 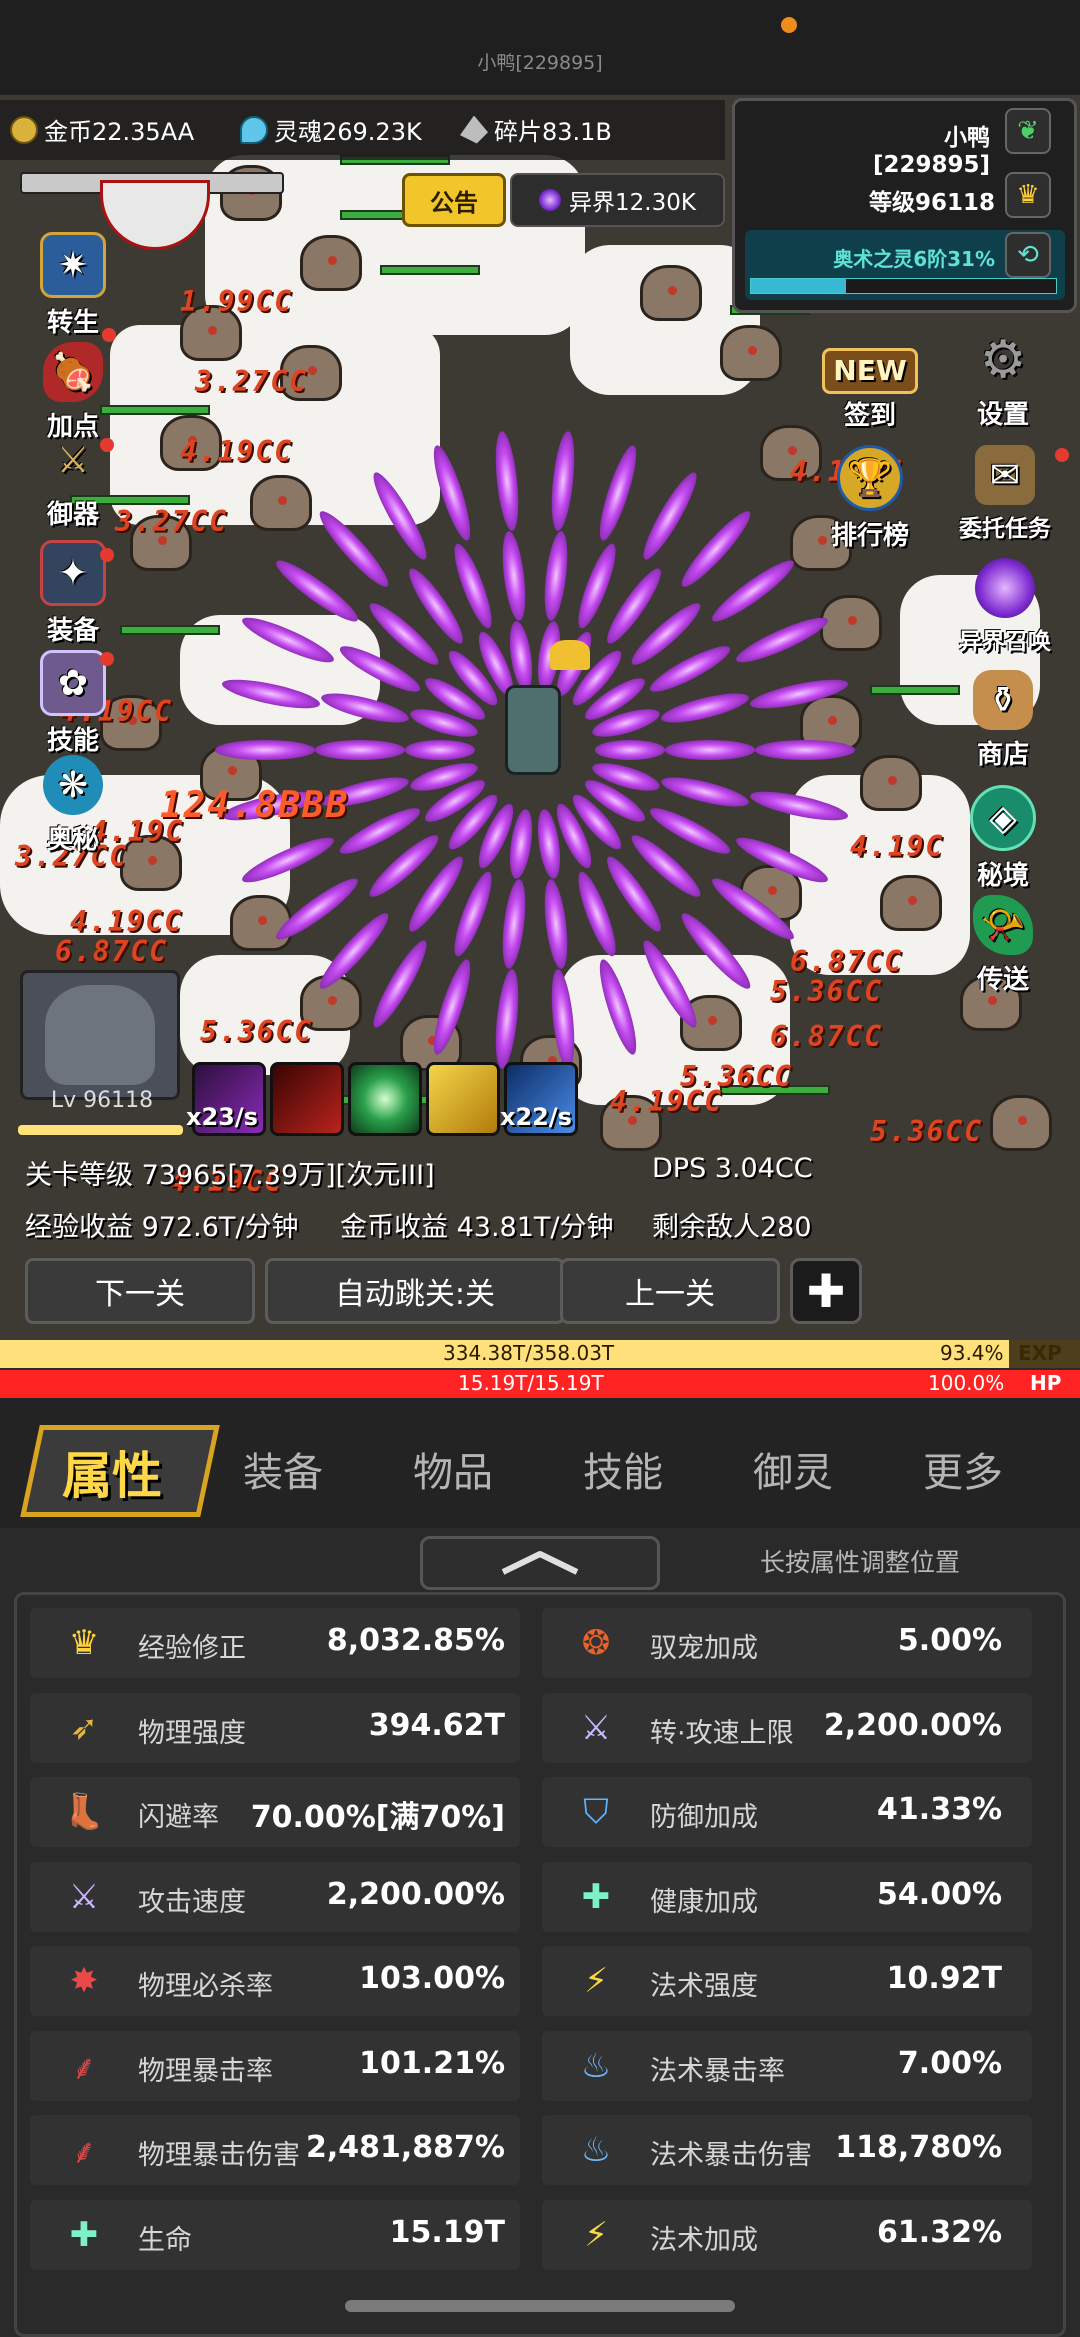 I want to click on stat-value: 10.92T, so click(x=944, y=1978).